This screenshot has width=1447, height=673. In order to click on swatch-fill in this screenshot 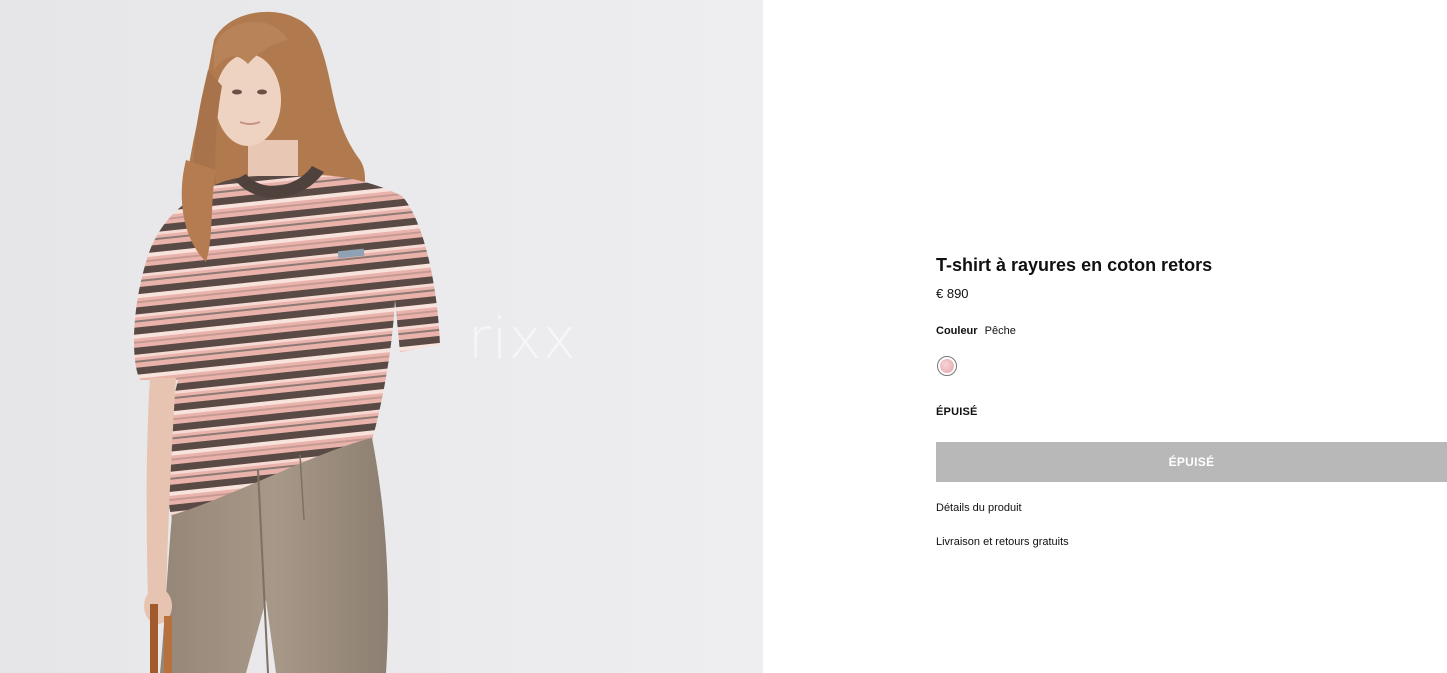, I will do `click(947, 366)`.